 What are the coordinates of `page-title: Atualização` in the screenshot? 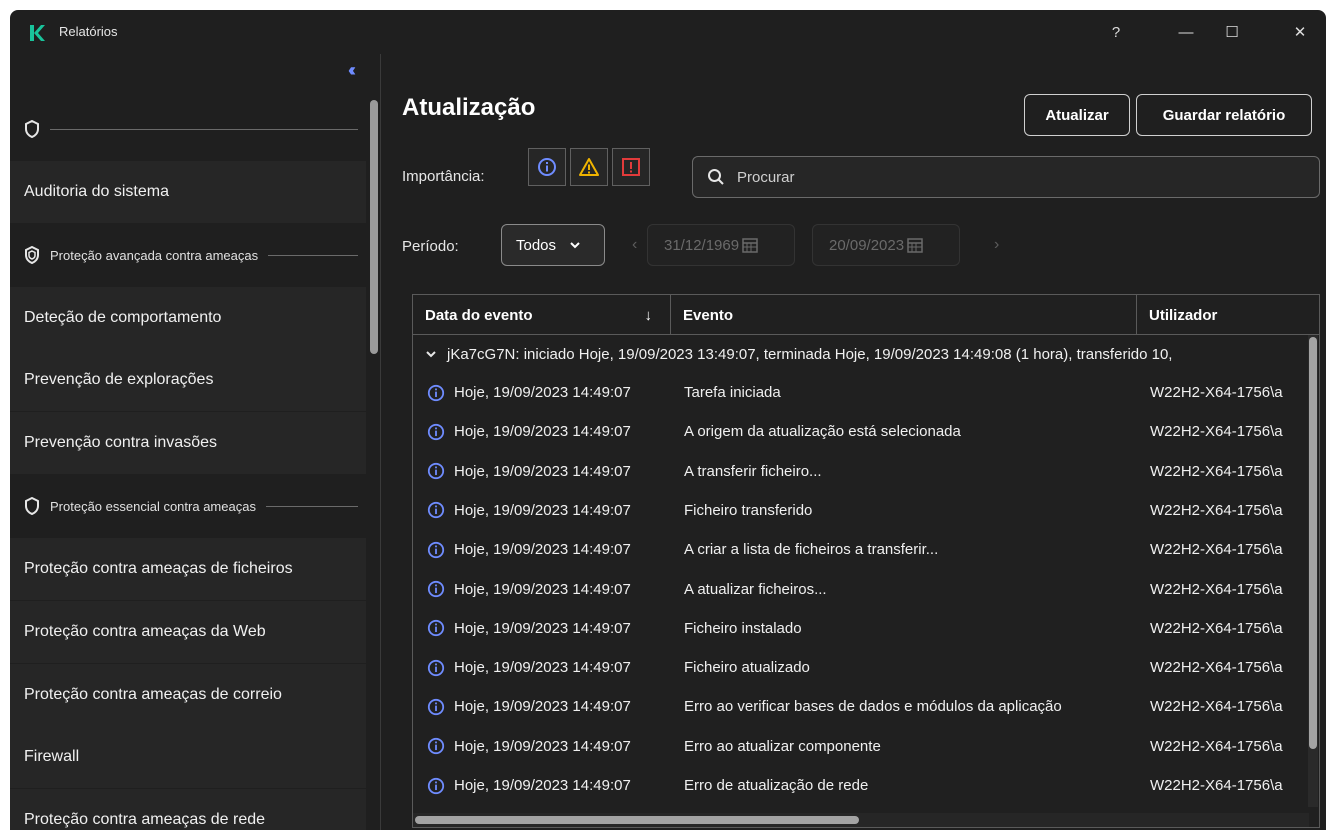 It's located at (469, 107).